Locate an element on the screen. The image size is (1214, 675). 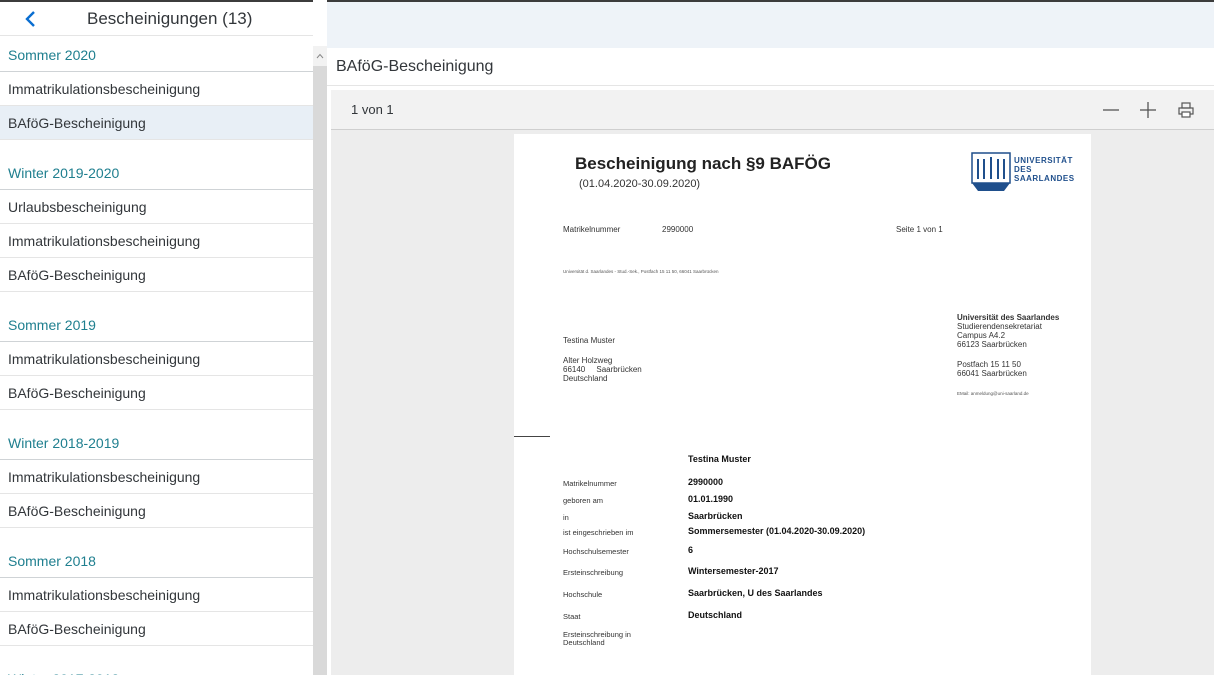
chevron-up-icon is located at coordinates (320, 56).